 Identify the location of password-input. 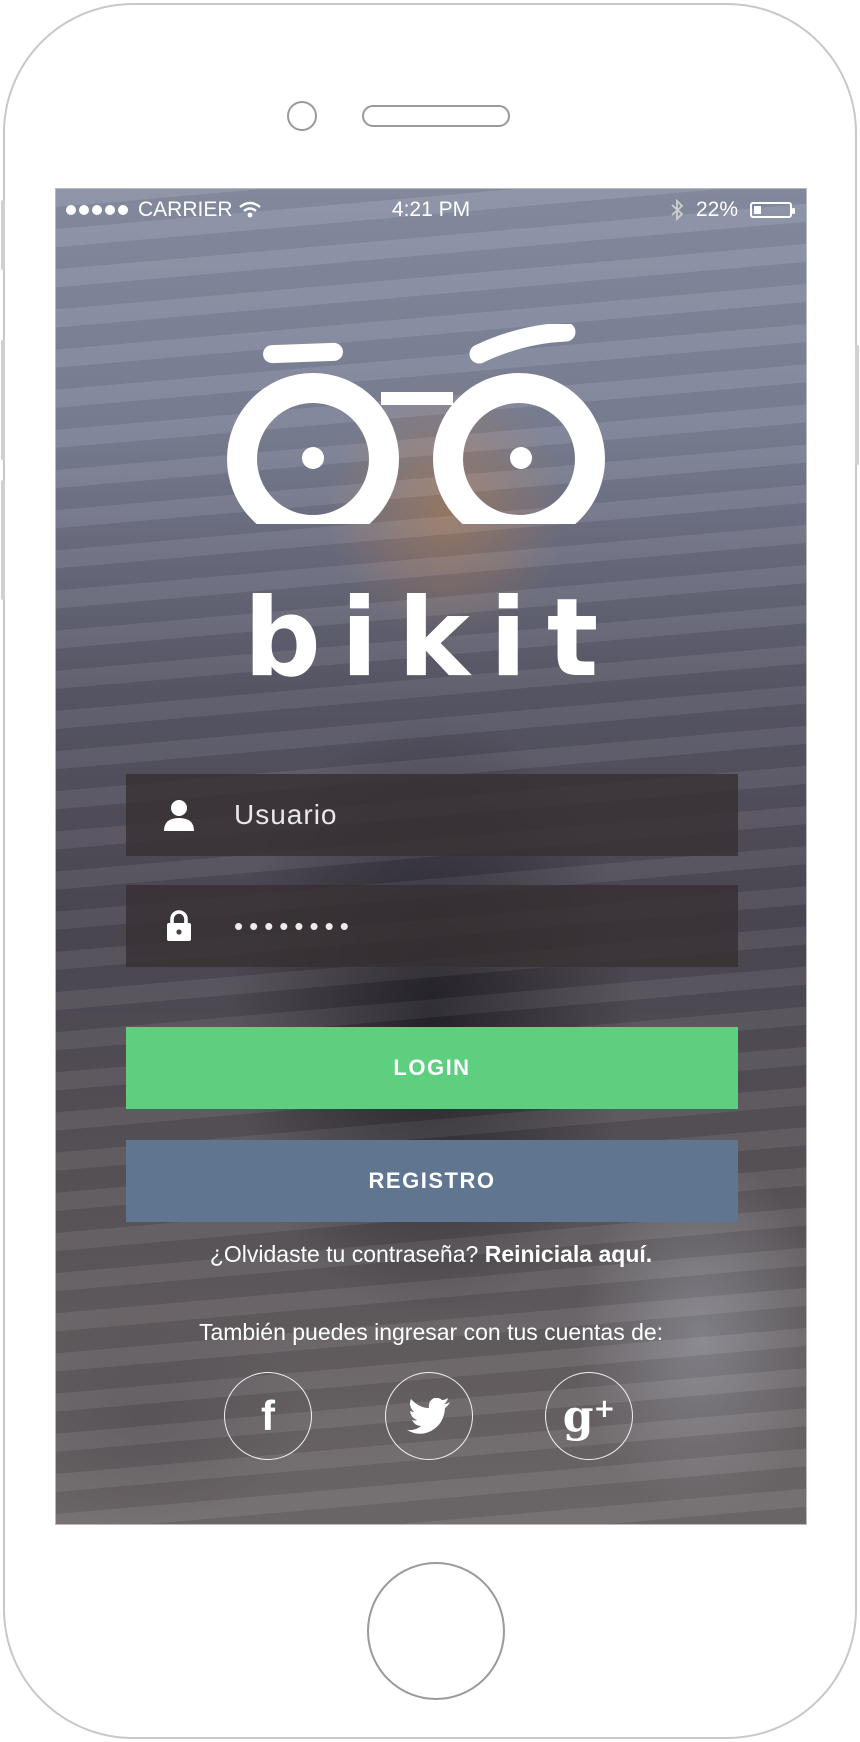
(464, 926).